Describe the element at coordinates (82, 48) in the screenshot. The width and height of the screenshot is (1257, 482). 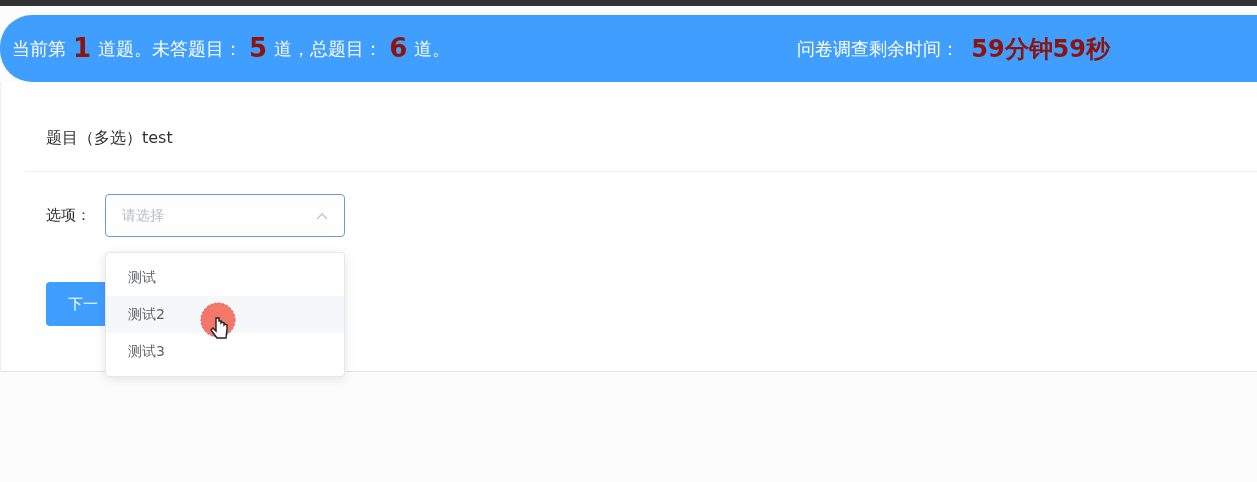
I see `count-number: 1` at that location.